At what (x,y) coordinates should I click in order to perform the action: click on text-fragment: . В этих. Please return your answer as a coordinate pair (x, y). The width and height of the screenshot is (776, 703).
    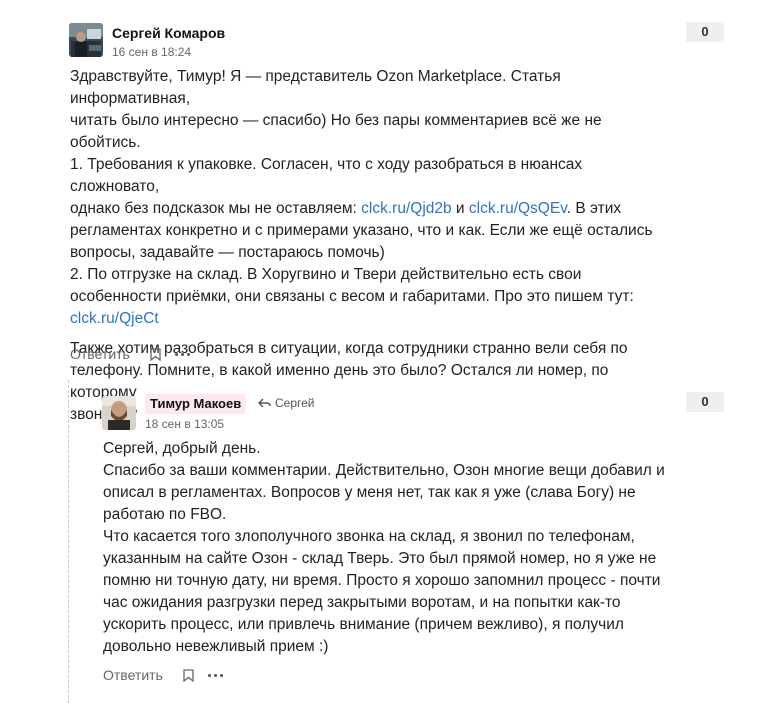
    Looking at the image, I should click on (594, 208).